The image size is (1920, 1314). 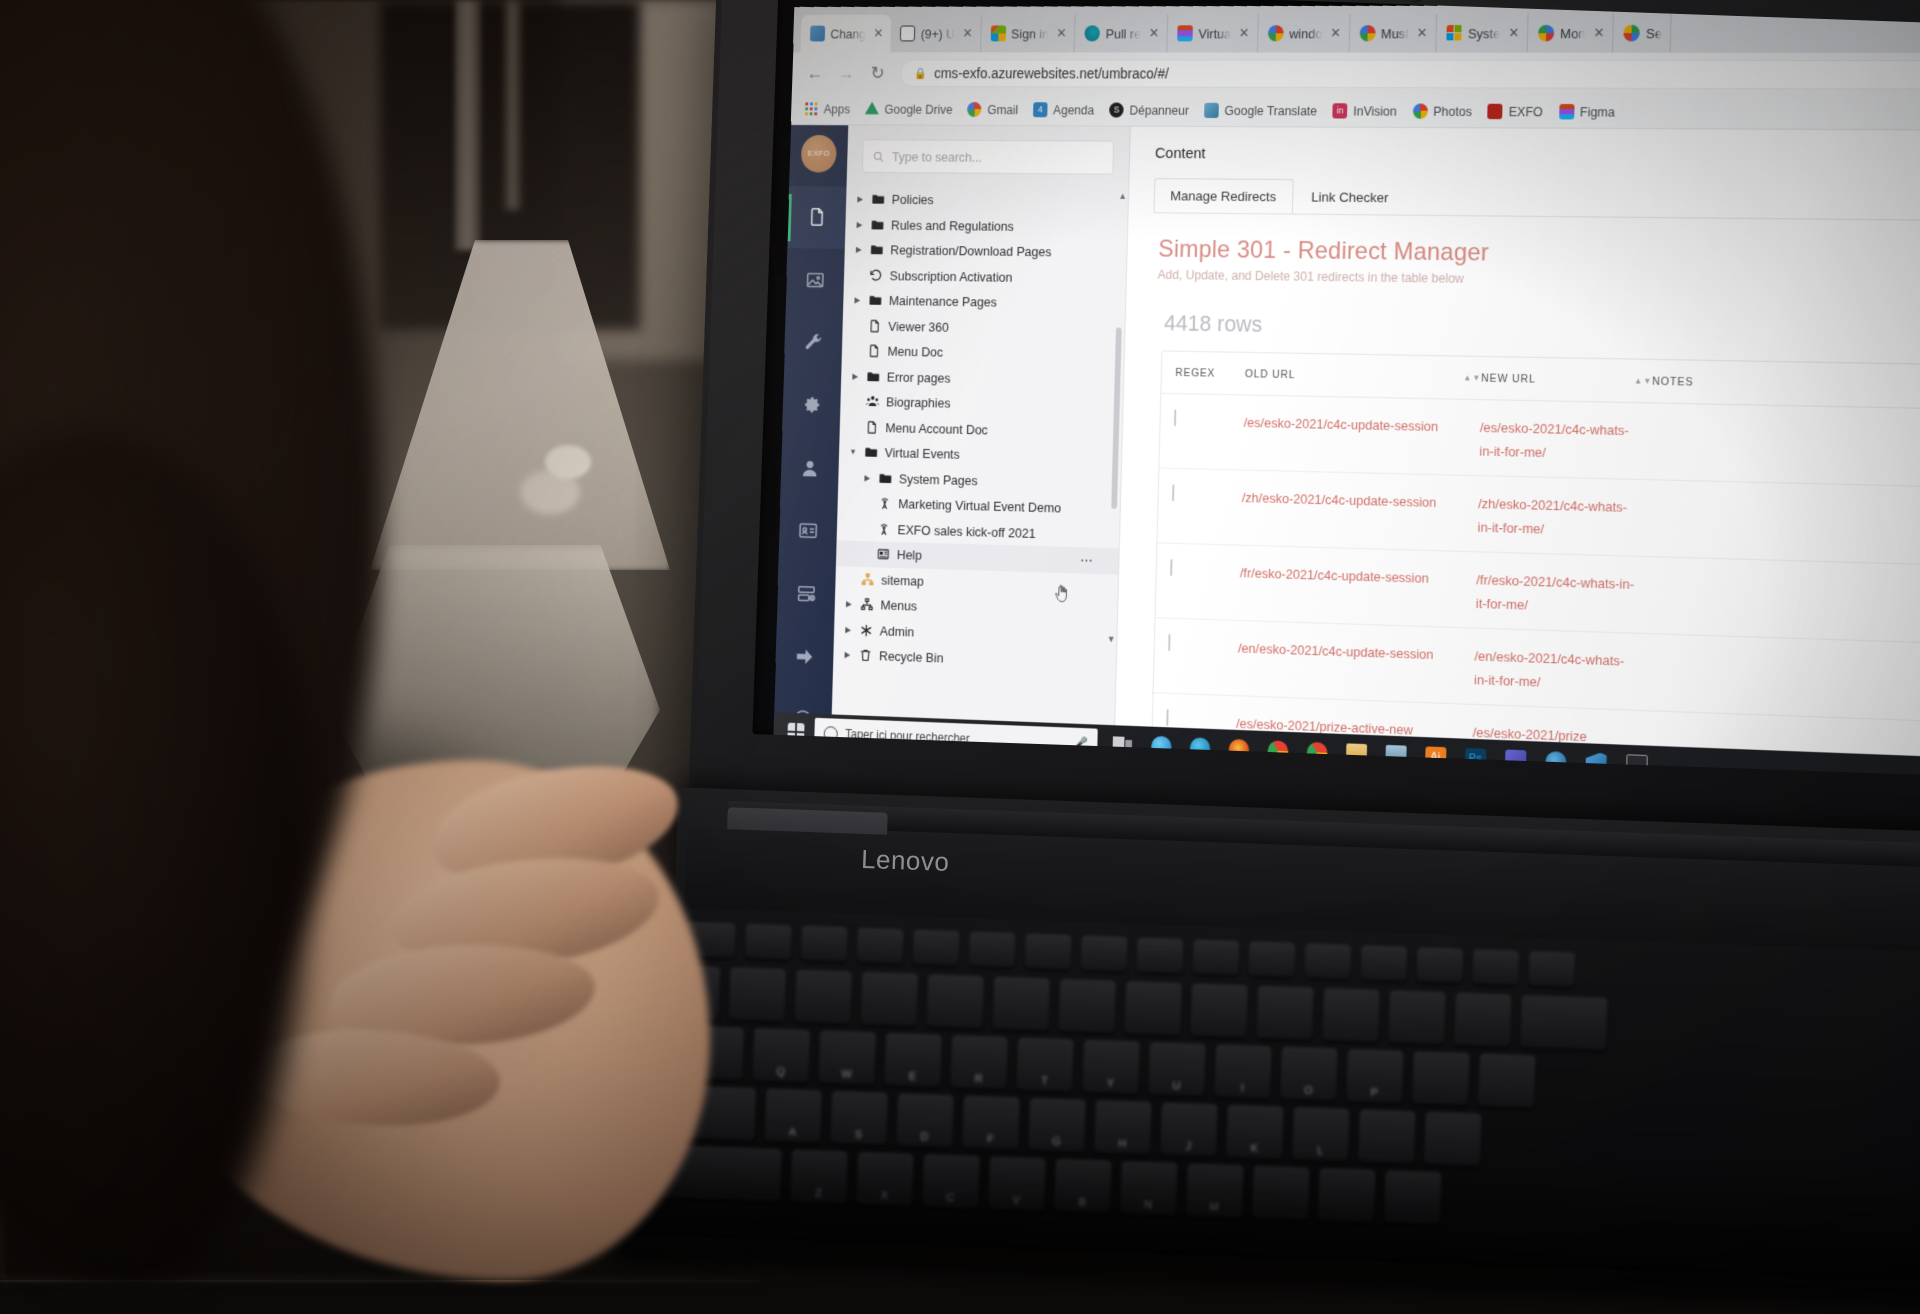 What do you see at coordinates (1564, 1022) in the screenshot?
I see `key-backspace` at bounding box center [1564, 1022].